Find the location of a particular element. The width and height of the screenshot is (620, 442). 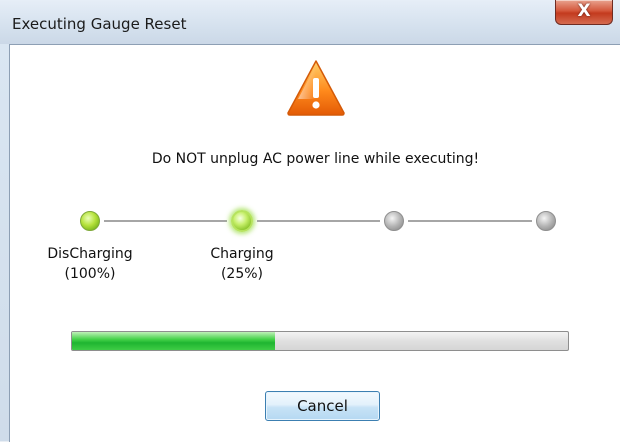

step-dot-charging is located at coordinates (242, 221).